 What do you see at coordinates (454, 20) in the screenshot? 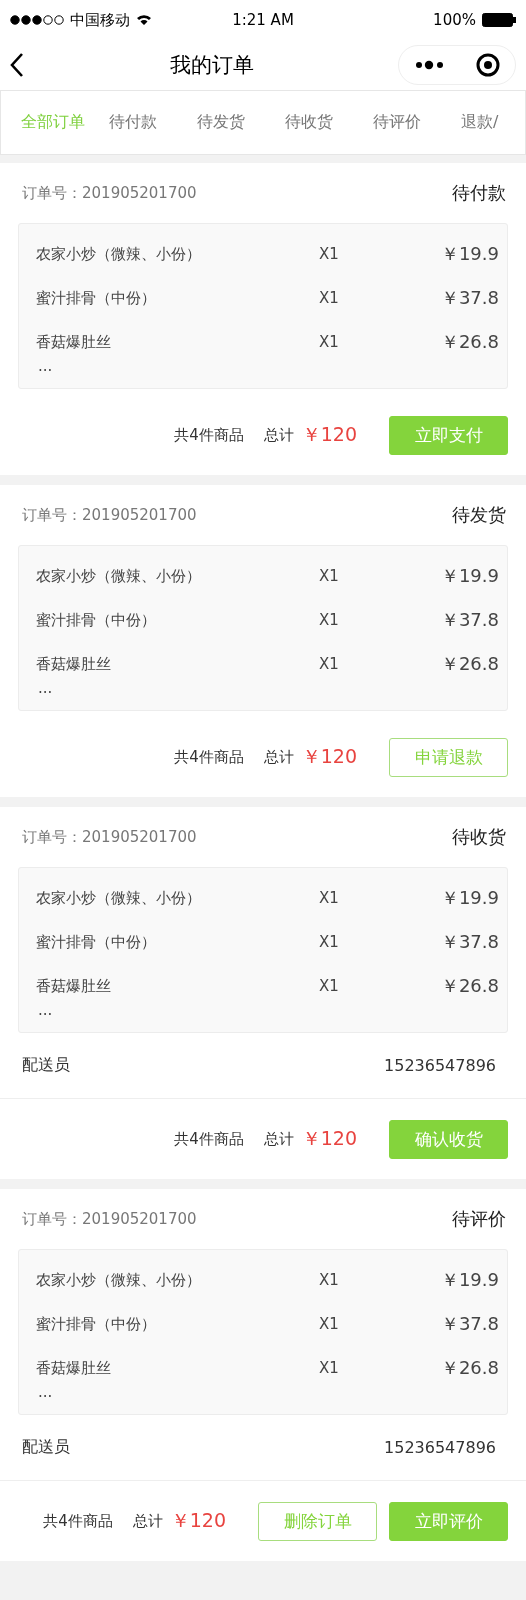
I see `battery-percent: 100%` at bounding box center [454, 20].